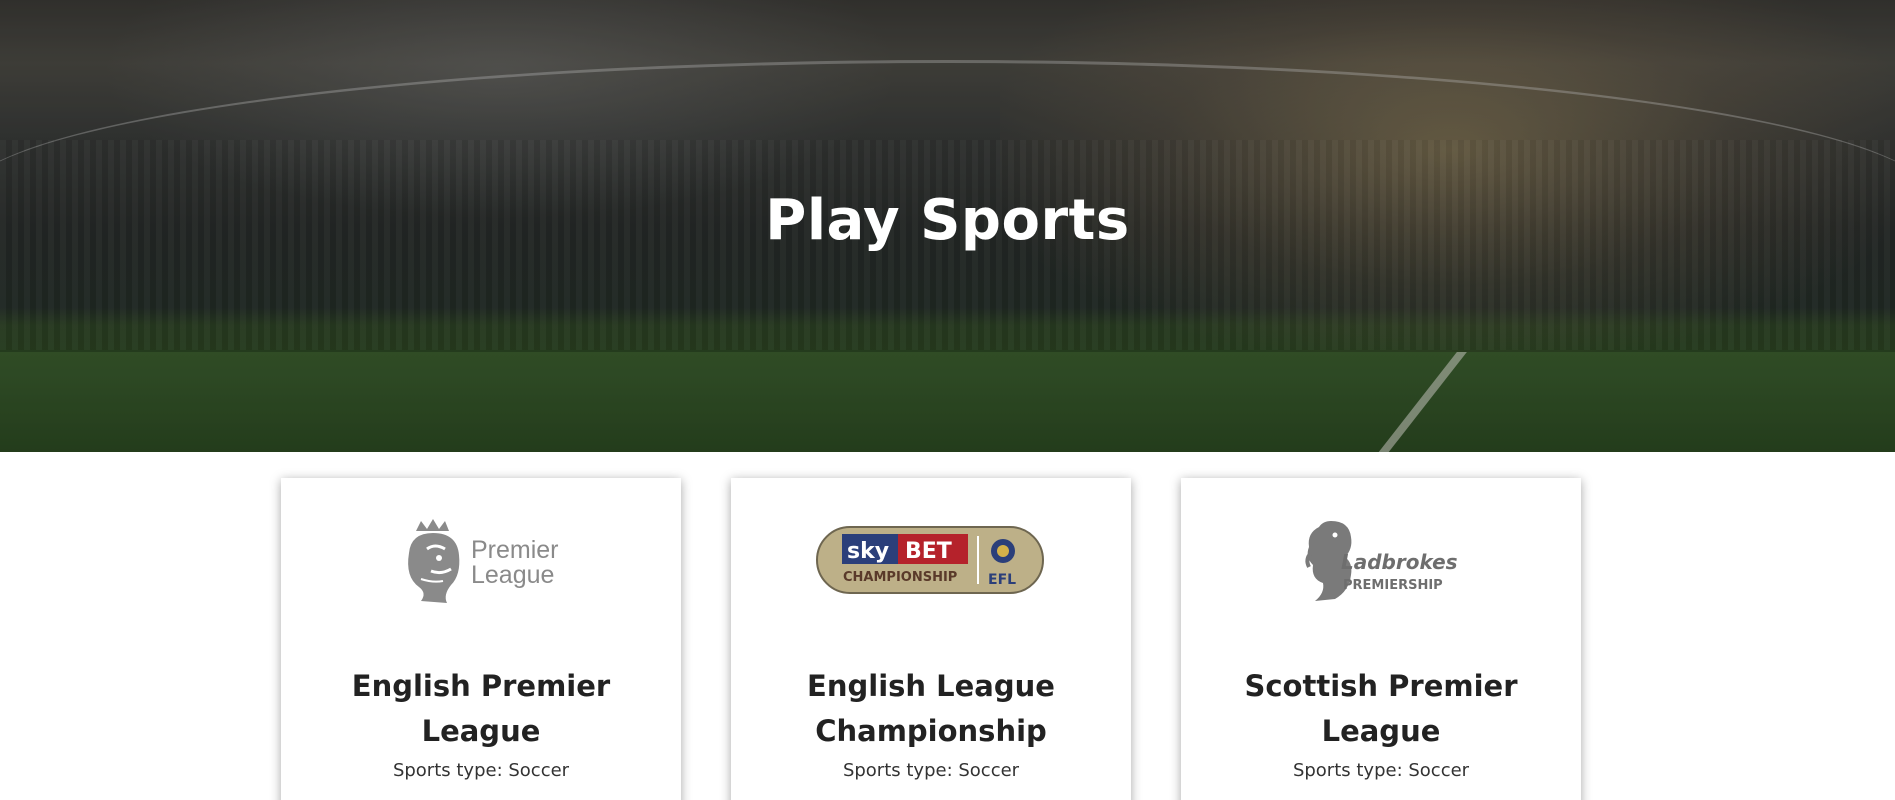 This screenshot has width=1895, height=800. I want to click on sky-logo-text: sky, so click(868, 551).